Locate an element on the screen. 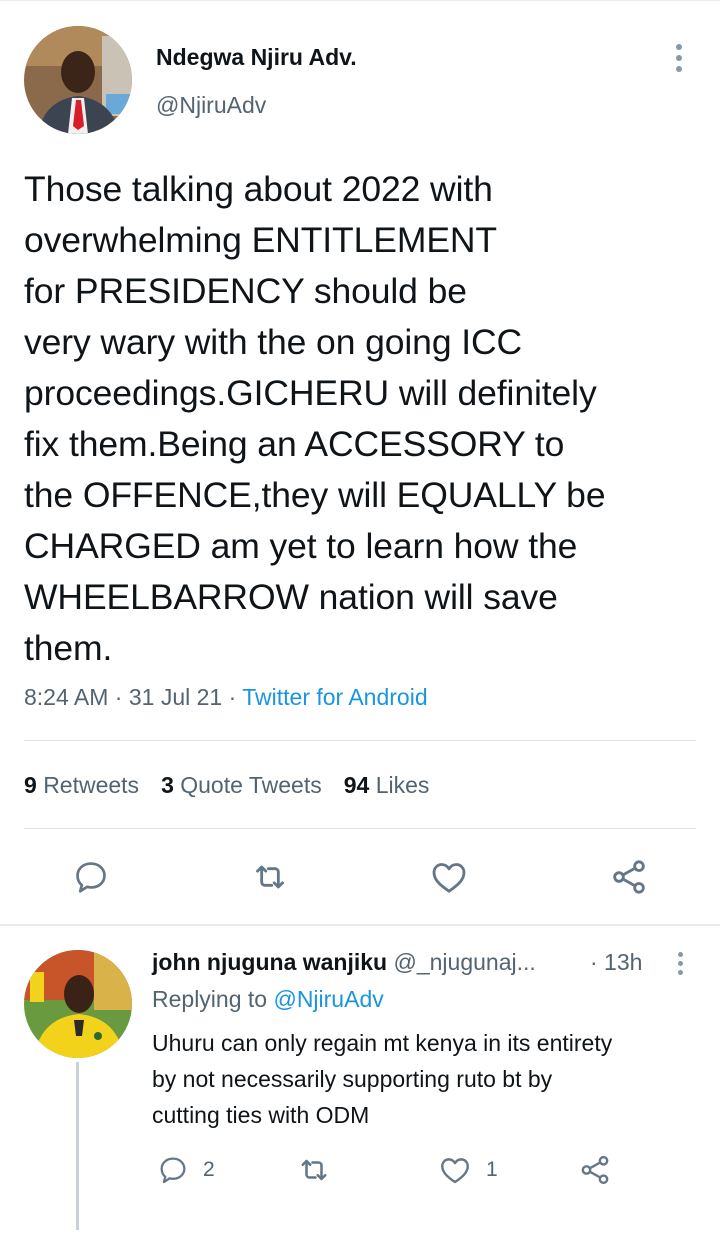 Image resolution: width=720 pixels, height=1233 pixels. tweet-stats: 9 Retweets 3 Quote Tweets 94 Likes is located at coordinates (226, 785).